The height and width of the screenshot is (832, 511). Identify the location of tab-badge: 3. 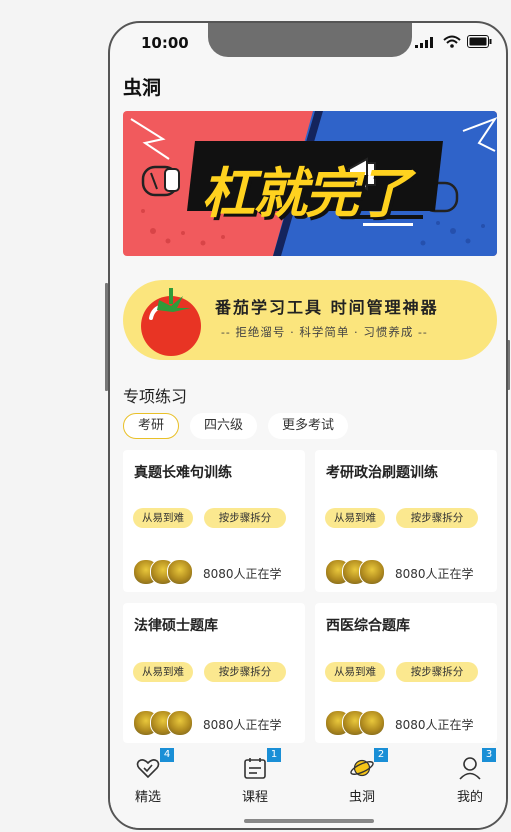
(489, 755).